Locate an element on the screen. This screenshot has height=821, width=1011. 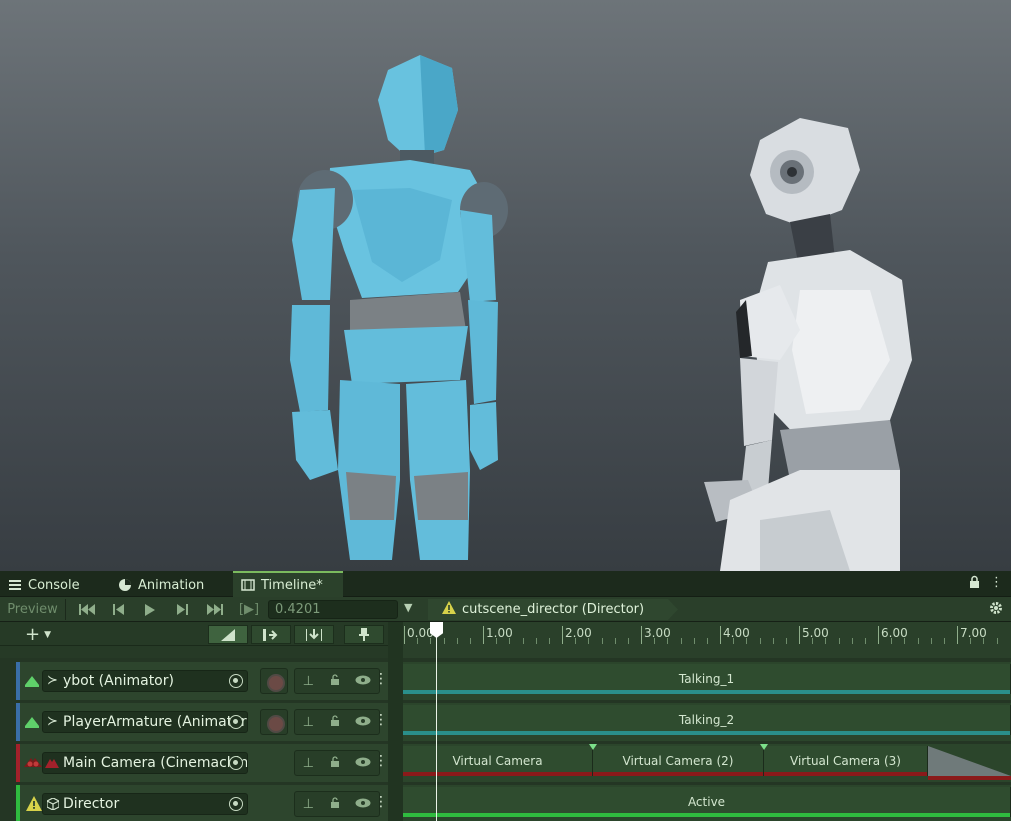
animator-icon: ≻ is located at coordinates (52, 680).